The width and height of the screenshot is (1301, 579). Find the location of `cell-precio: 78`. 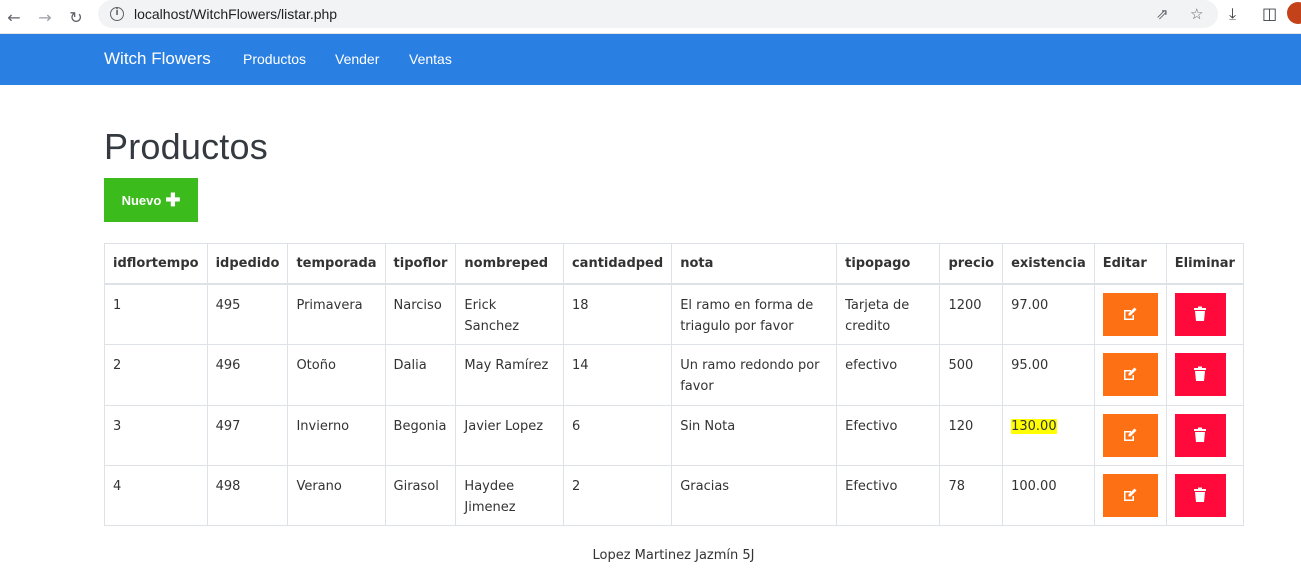

cell-precio: 78 is located at coordinates (971, 495).